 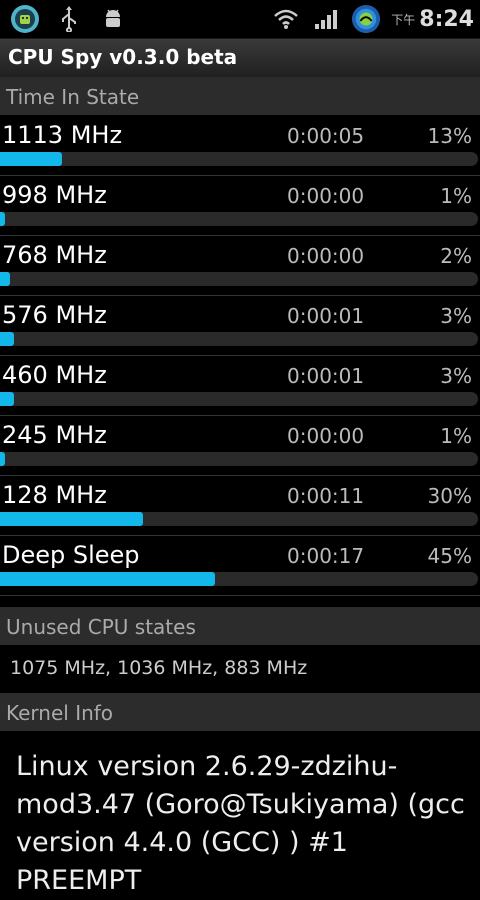 What do you see at coordinates (240, 445) in the screenshot?
I see `cpu-state-row: 245 MHz 0:00:00 1%` at bounding box center [240, 445].